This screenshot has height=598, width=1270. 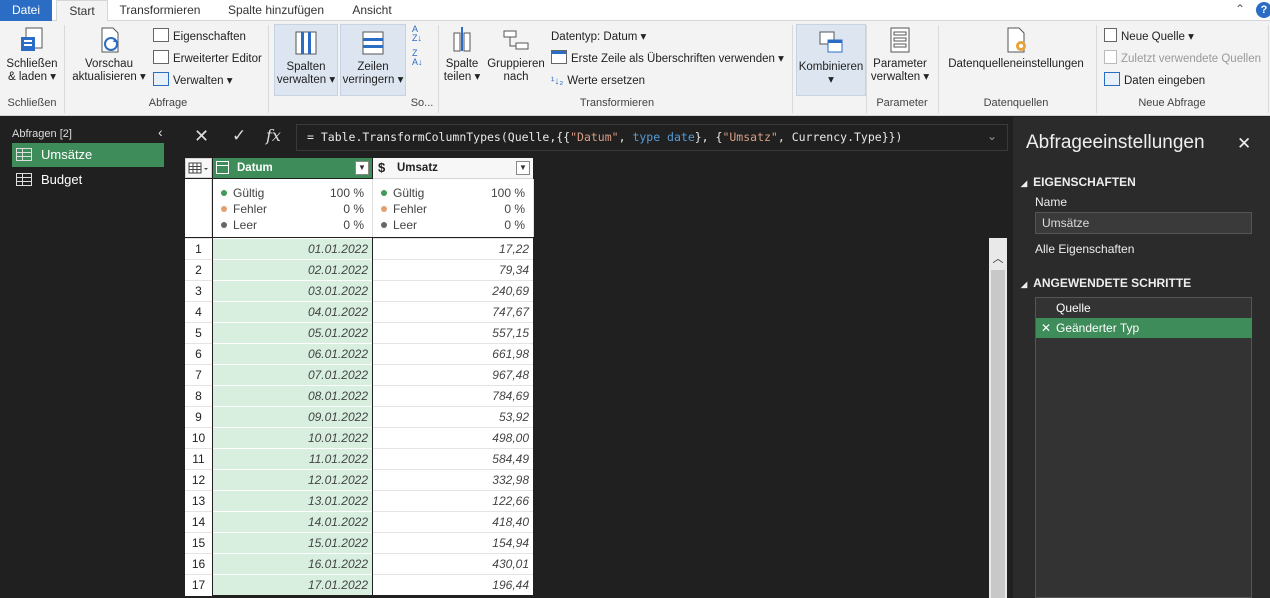 What do you see at coordinates (1106, 283) in the screenshot?
I see `applied-steps-section-header: ◢ ANGEWENDETE SCHRITTE` at bounding box center [1106, 283].